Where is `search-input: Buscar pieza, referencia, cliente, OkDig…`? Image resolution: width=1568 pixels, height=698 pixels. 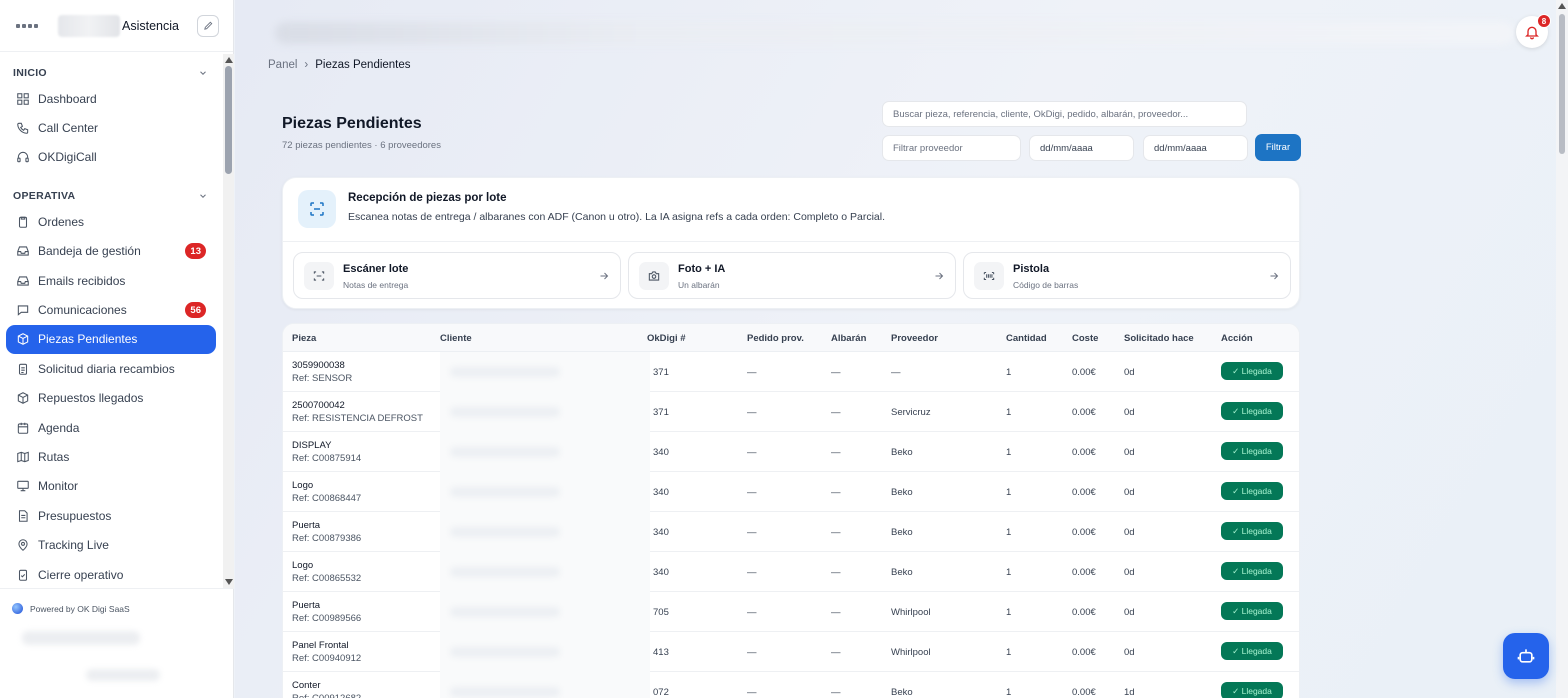
search-input: Buscar pieza, referencia, cliente, OkDig… is located at coordinates (1064, 114).